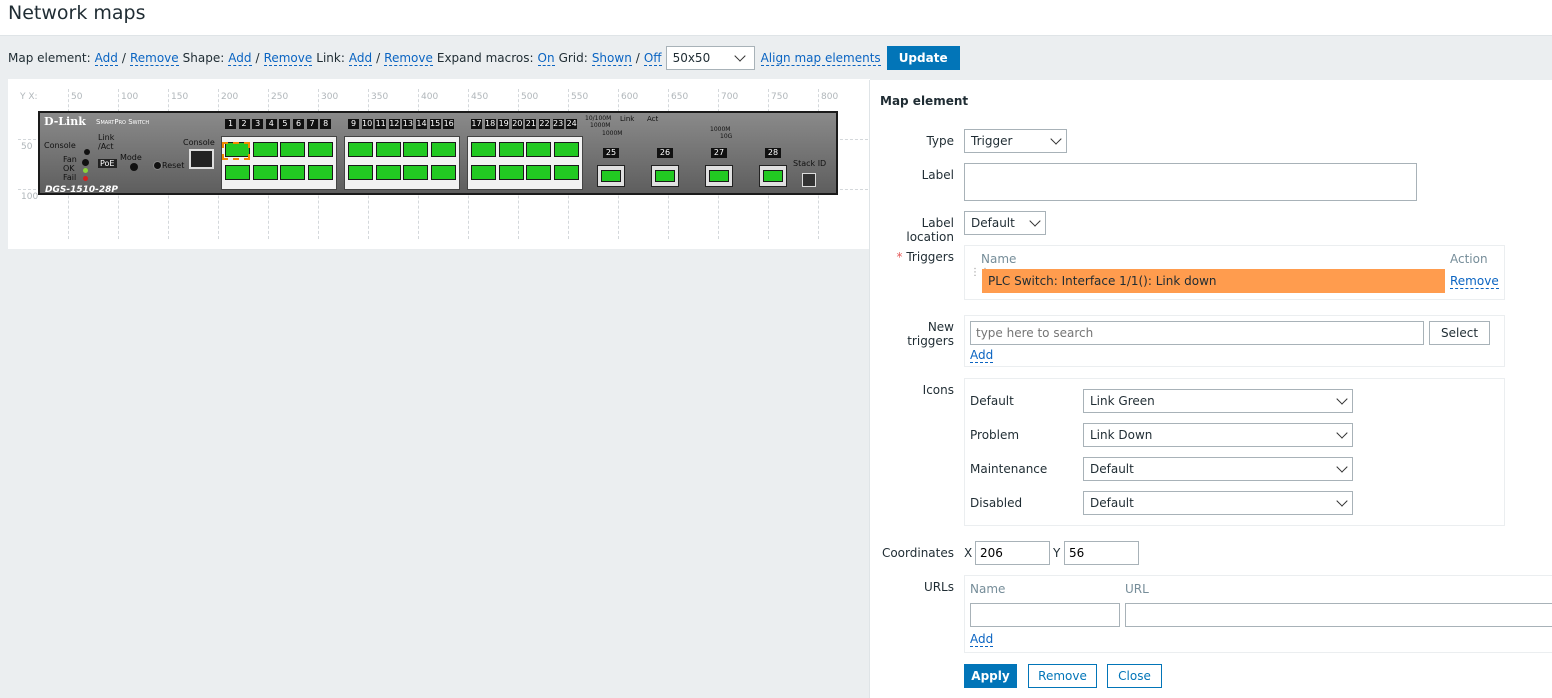 This screenshot has width=1552, height=698. I want to click on port-number-label: 19, so click(504, 124).